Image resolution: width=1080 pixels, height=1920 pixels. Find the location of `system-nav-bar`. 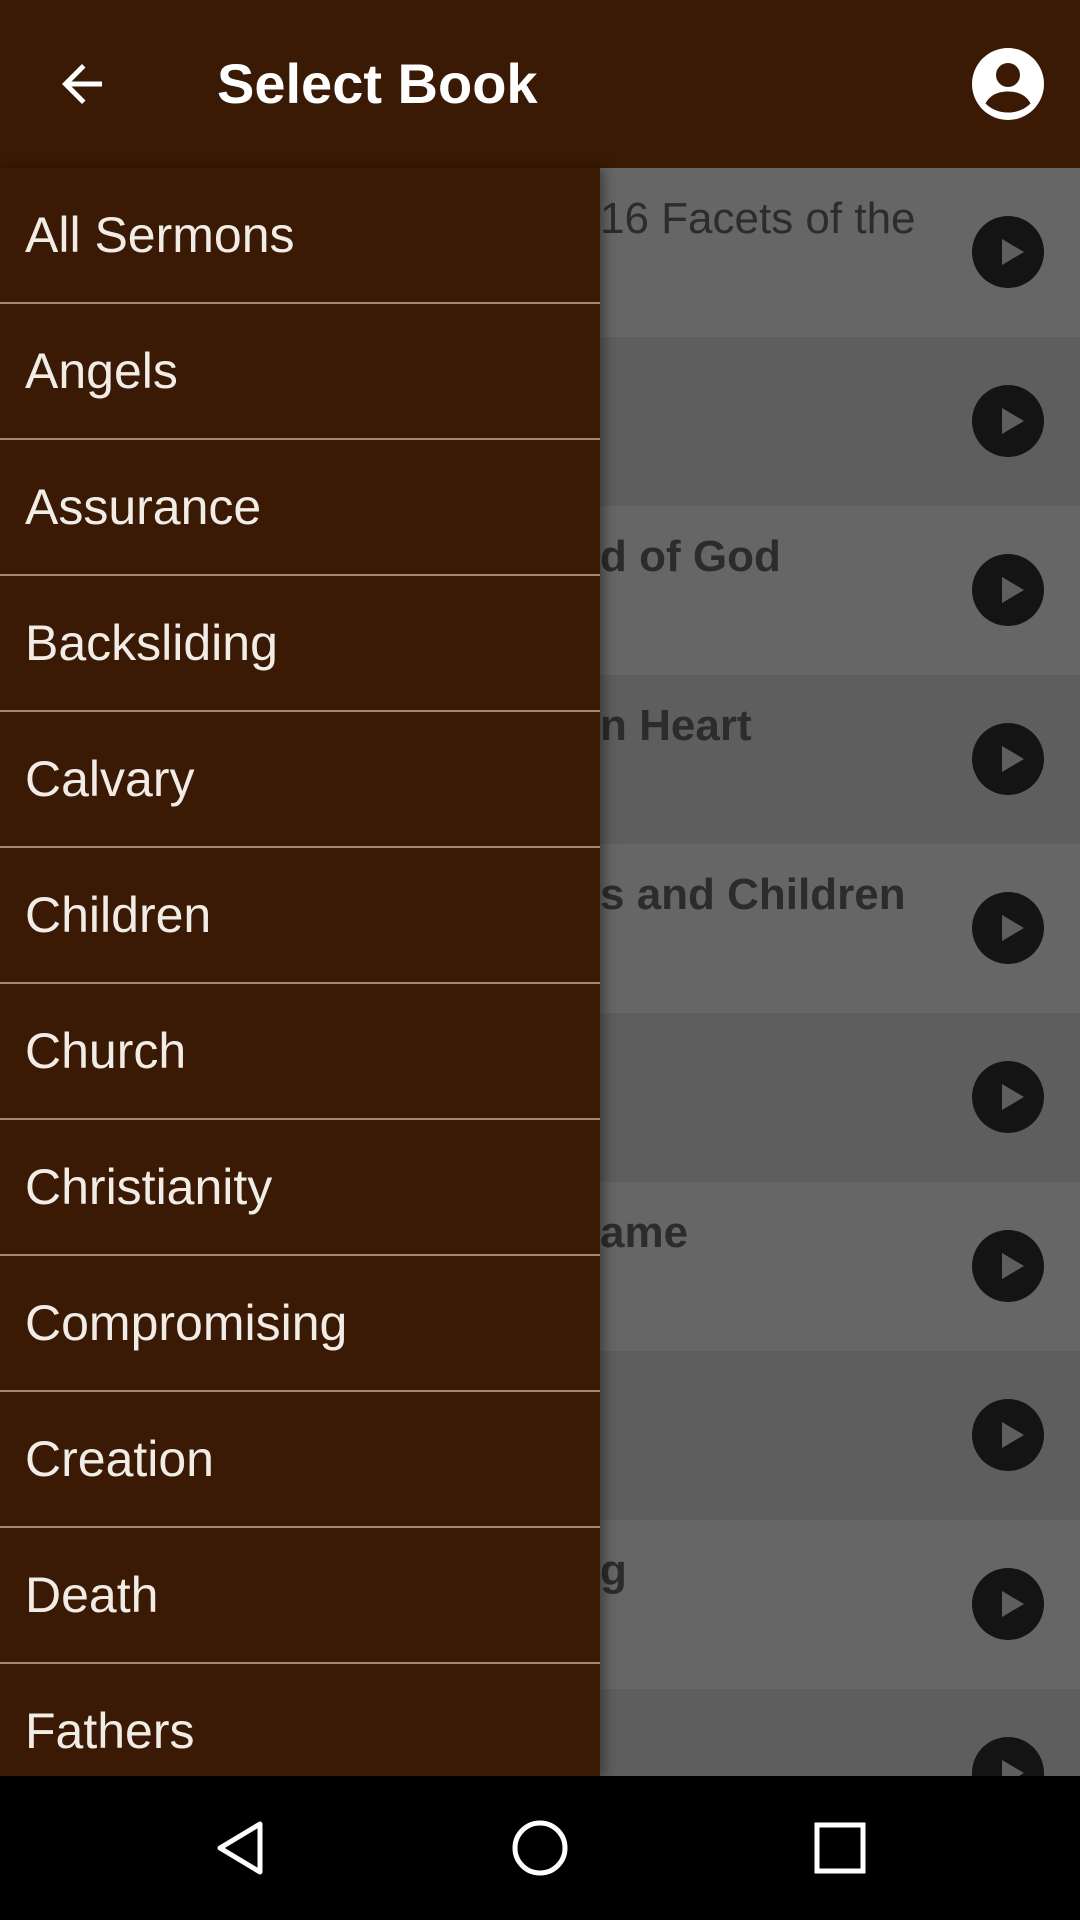

system-nav-bar is located at coordinates (540, 1848).